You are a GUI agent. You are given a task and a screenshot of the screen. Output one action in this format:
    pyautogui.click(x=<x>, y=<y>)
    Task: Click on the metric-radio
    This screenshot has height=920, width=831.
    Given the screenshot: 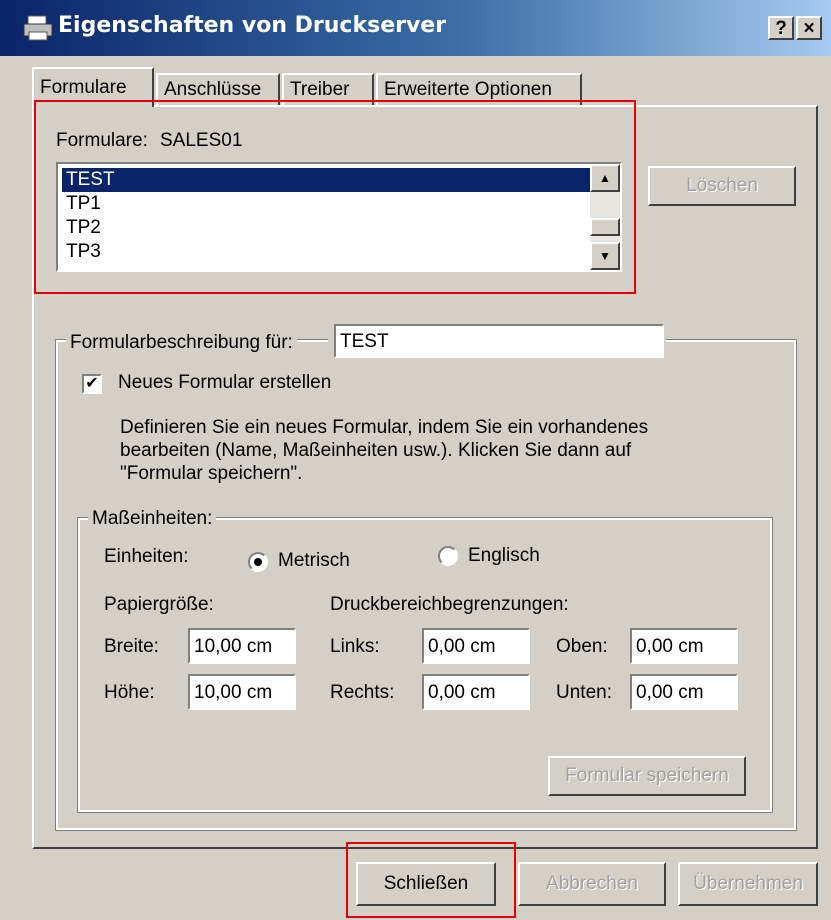 What is the action you would take?
    pyautogui.click(x=258, y=562)
    